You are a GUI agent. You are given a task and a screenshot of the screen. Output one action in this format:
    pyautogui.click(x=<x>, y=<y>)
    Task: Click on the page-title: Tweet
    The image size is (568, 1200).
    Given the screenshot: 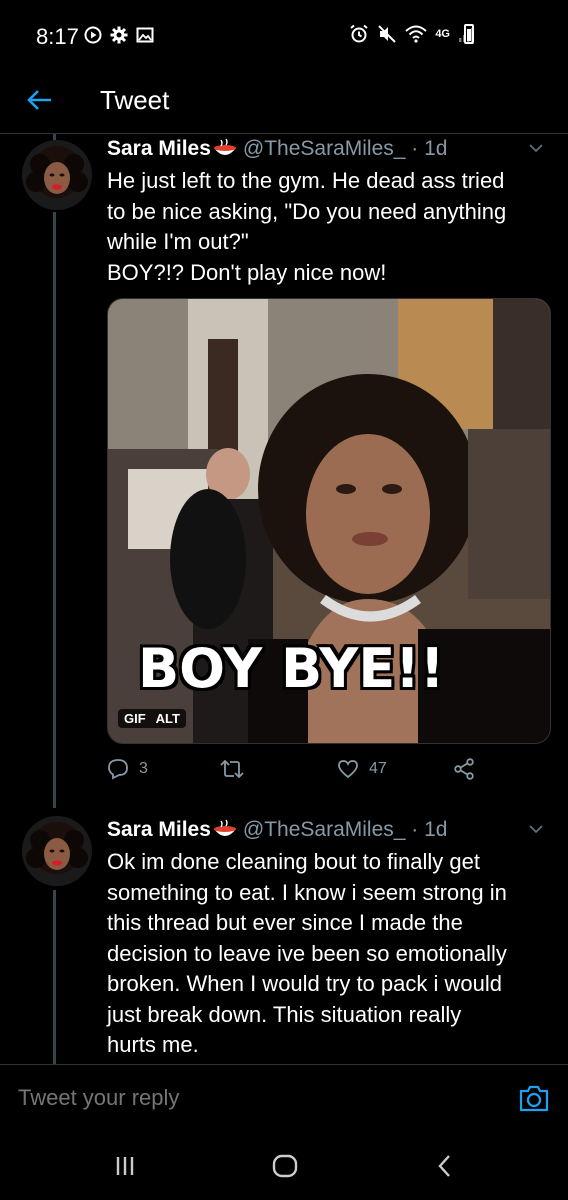 What is the action you would take?
    pyautogui.click(x=135, y=100)
    